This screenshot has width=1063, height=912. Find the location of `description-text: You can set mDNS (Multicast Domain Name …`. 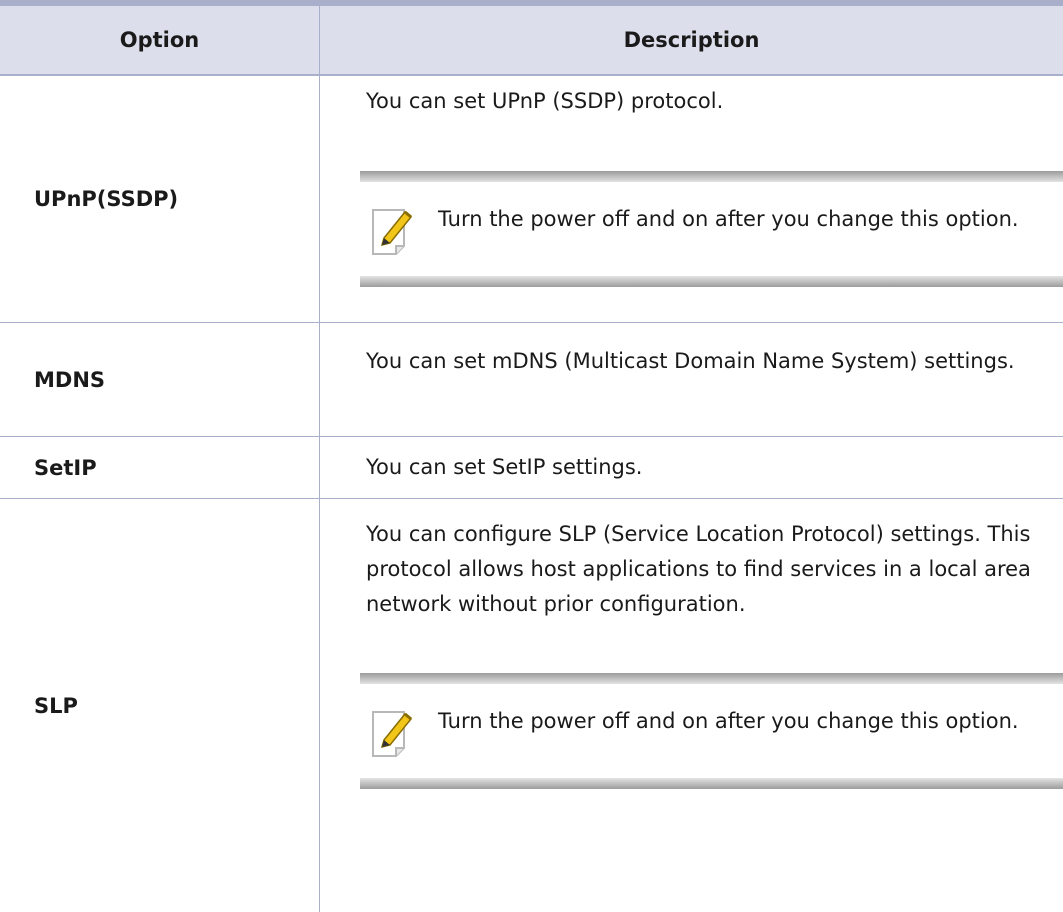

description-text: You can set mDNS (Multicast Domain Name … is located at coordinates (690, 361).